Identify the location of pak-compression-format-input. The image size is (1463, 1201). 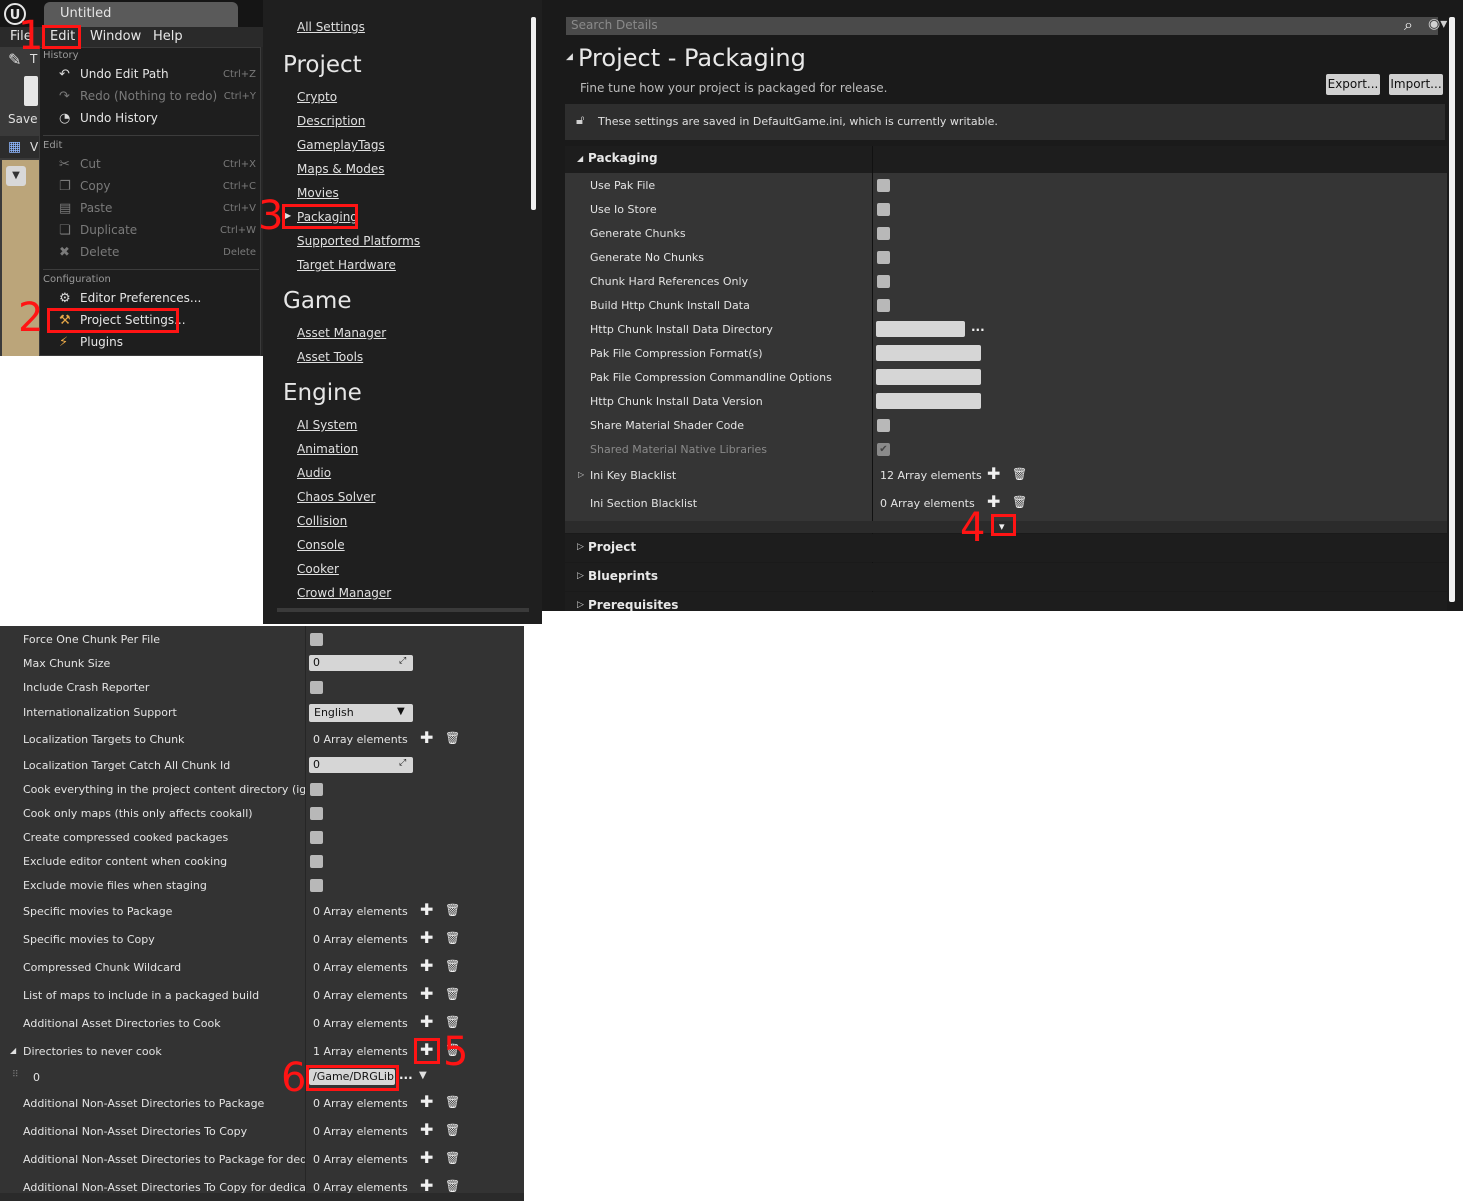
(928, 353).